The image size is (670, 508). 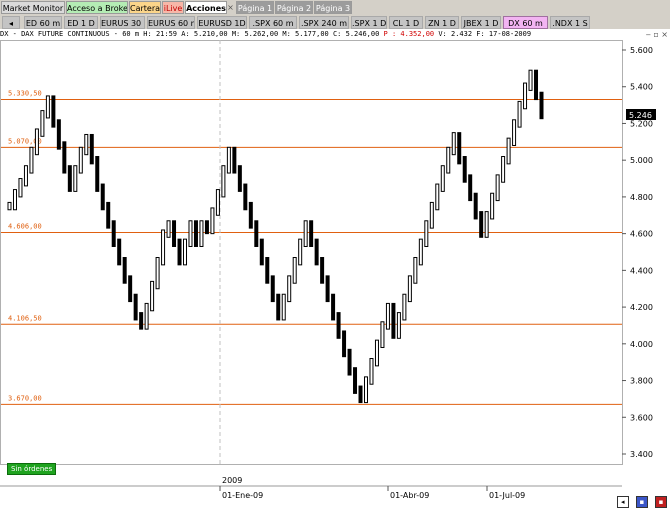 What do you see at coordinates (122, 22) in the screenshot?
I see `symbol-tab-2: EURUS 30 m` at bounding box center [122, 22].